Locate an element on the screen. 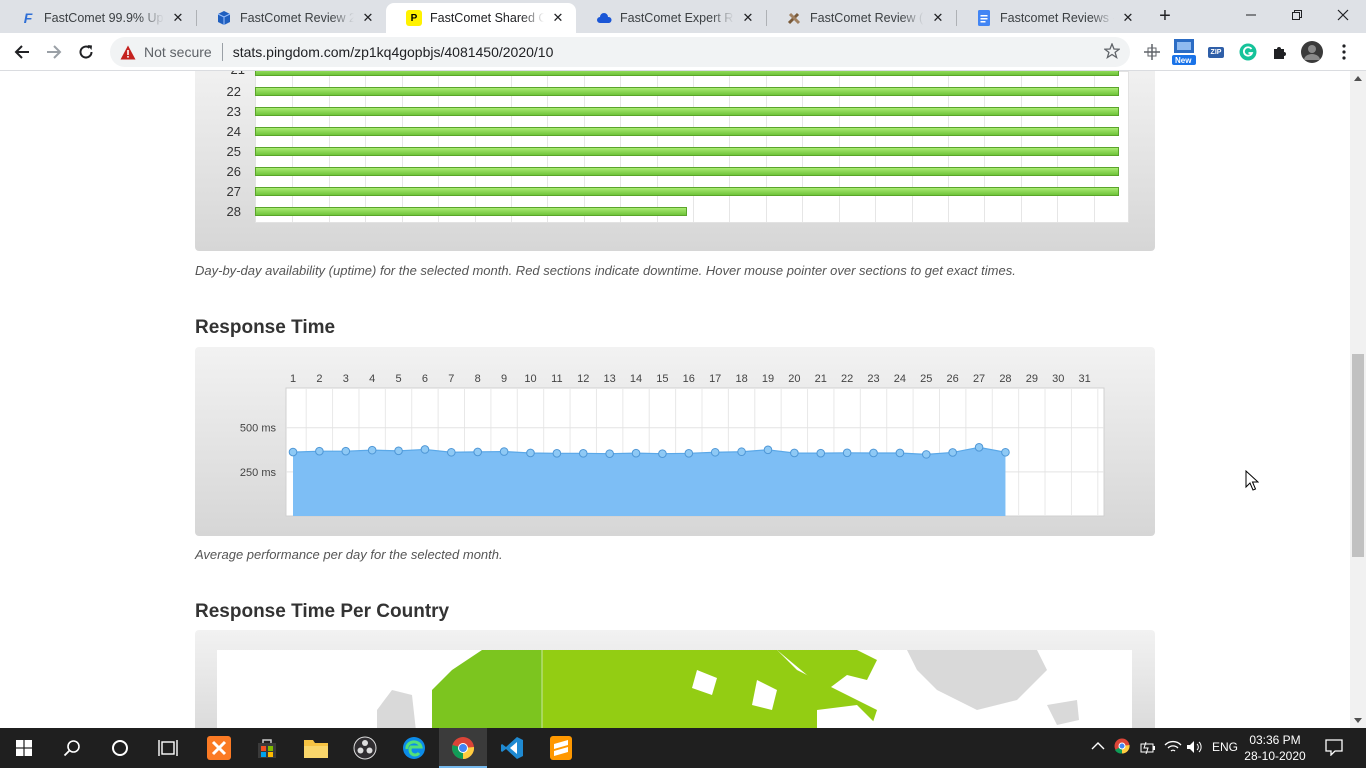  menu-dots-icon is located at coordinates (1344, 52).